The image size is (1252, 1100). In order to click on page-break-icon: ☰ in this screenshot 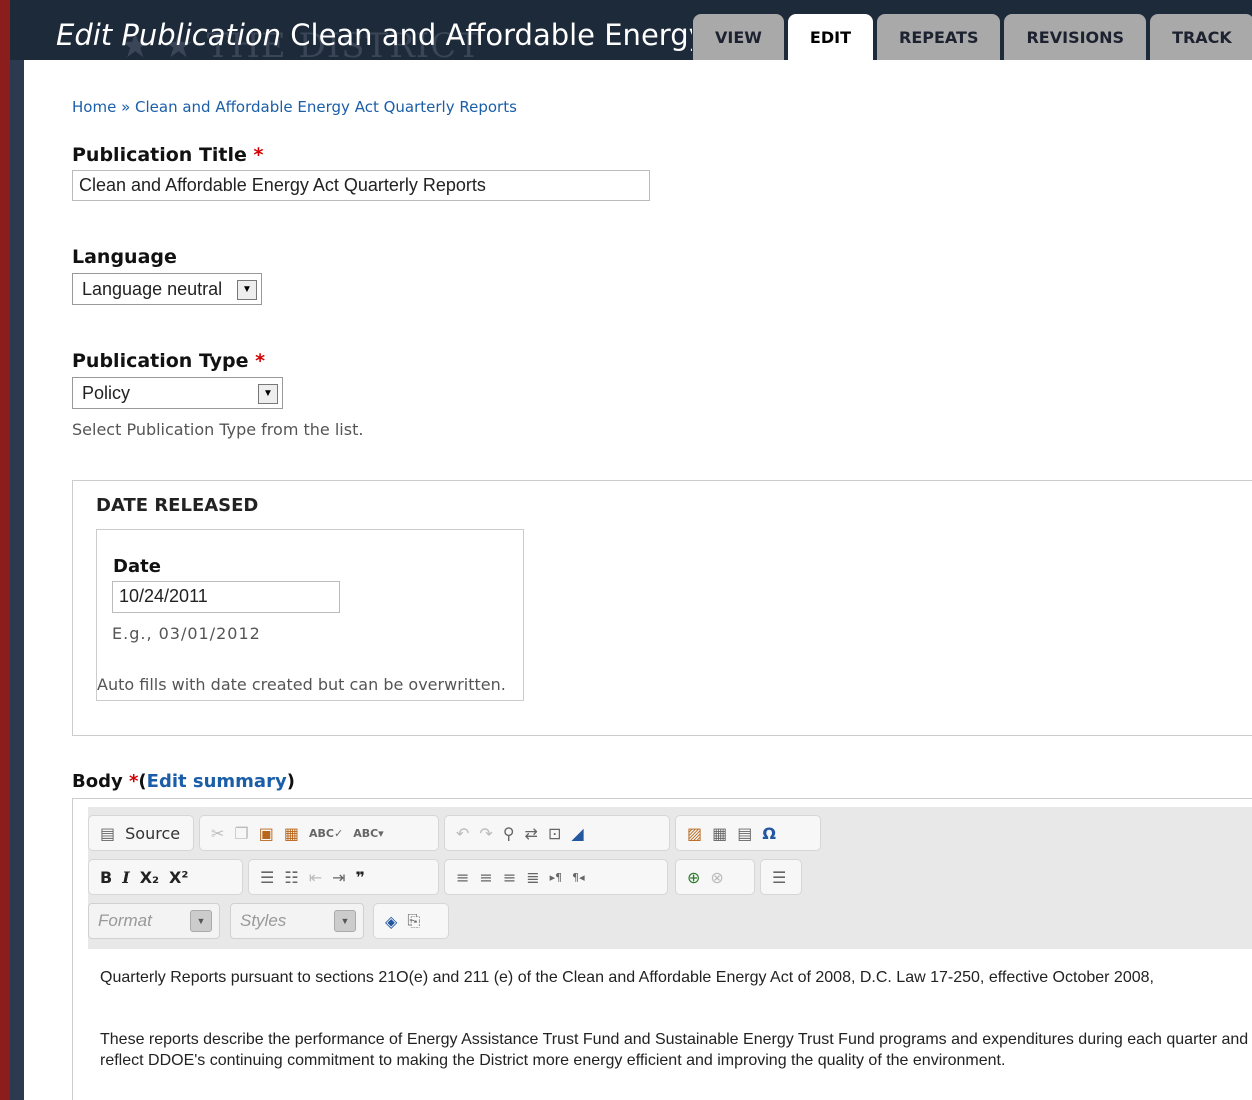, I will do `click(779, 877)`.